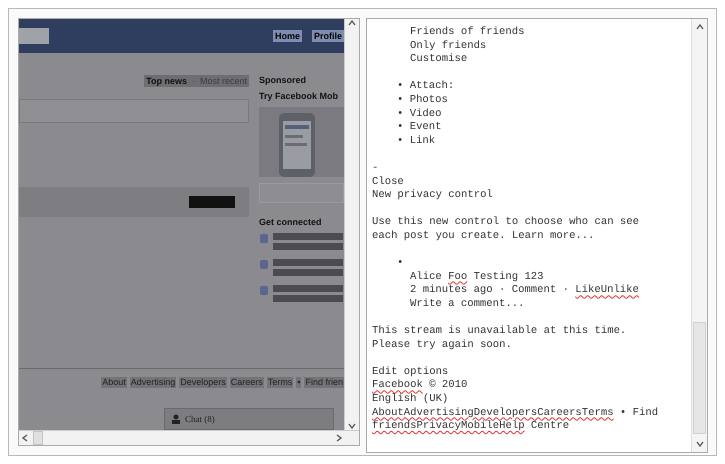  Describe the element at coordinates (287, 36) in the screenshot. I see `nav-link: Home` at that location.